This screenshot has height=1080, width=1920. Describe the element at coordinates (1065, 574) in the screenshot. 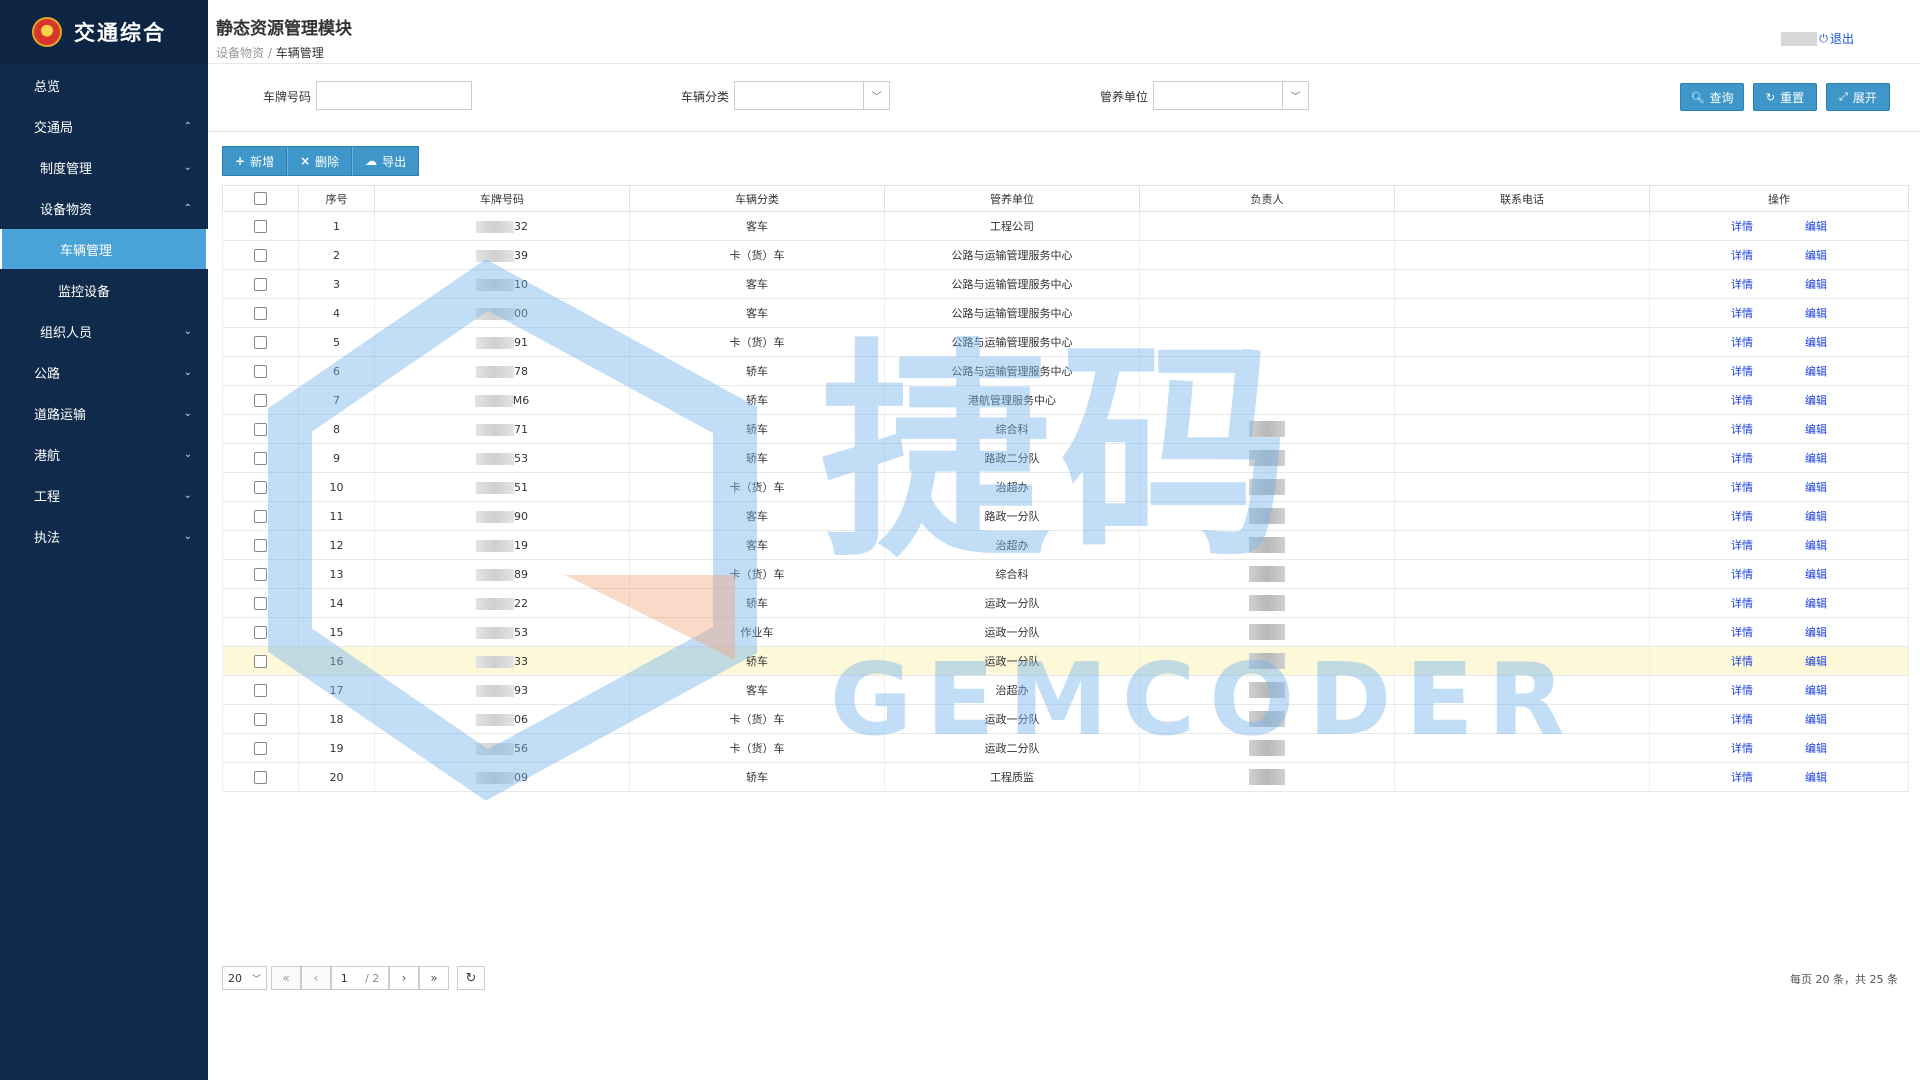

I see `table-row: 13 89 卡（货）车 综合科 详情 编辑` at that location.